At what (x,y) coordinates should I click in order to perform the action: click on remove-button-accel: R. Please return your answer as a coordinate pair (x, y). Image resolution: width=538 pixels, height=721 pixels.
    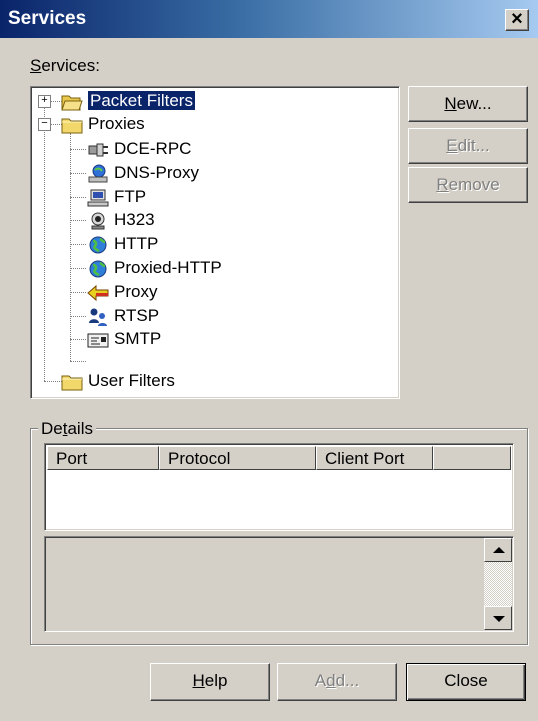
    Looking at the image, I should click on (442, 184).